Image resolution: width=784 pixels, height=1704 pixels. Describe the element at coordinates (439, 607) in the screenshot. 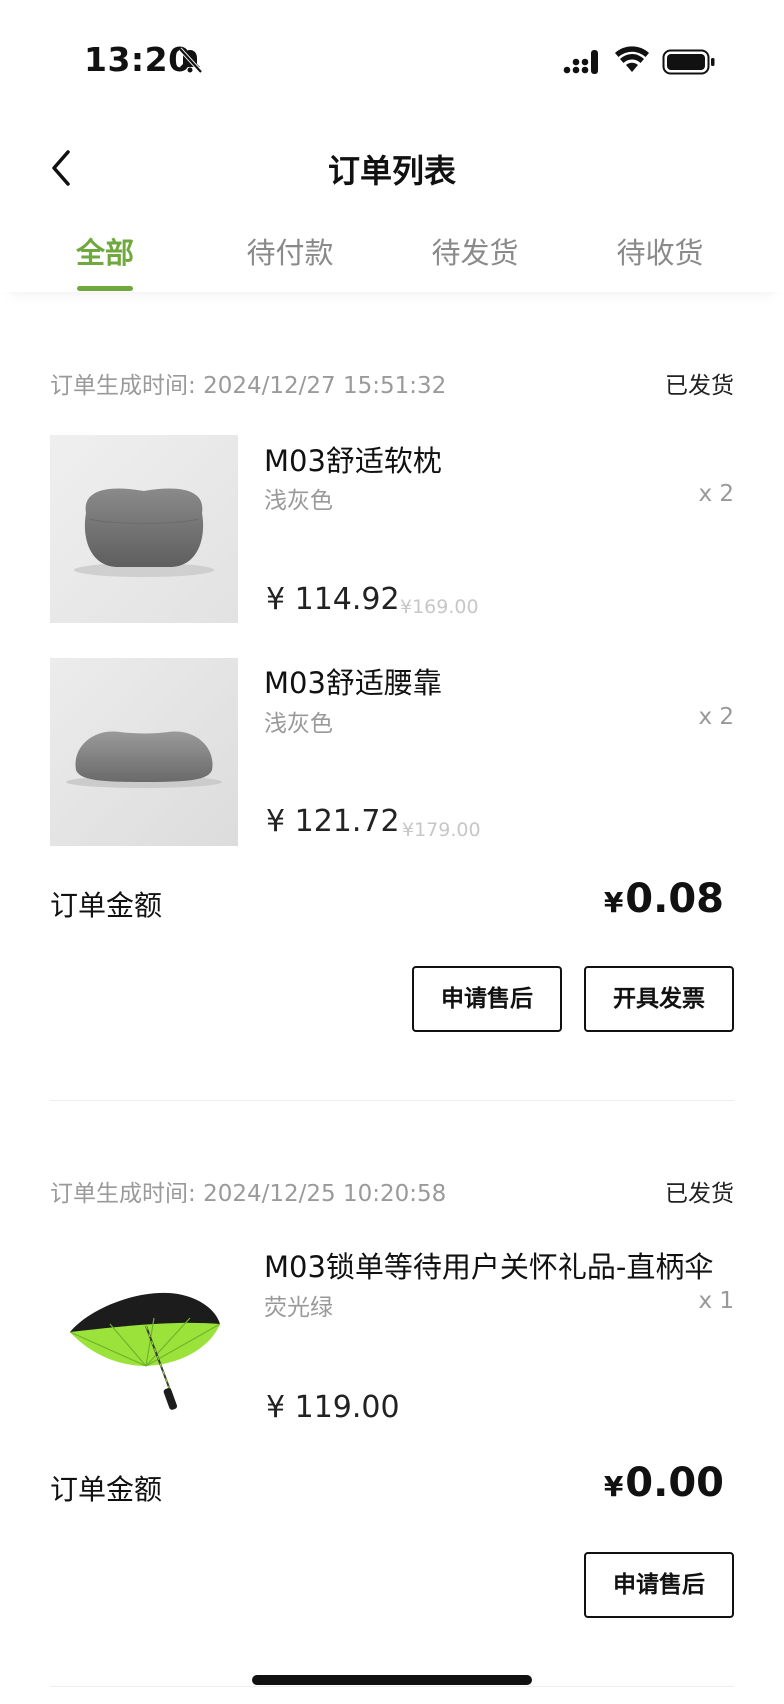

I see `product-original-price: ¥169.00` at that location.